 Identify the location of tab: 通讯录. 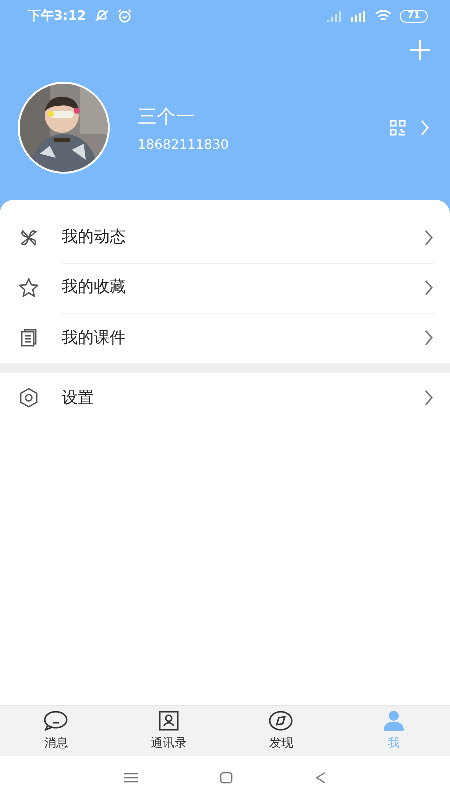
(168, 731).